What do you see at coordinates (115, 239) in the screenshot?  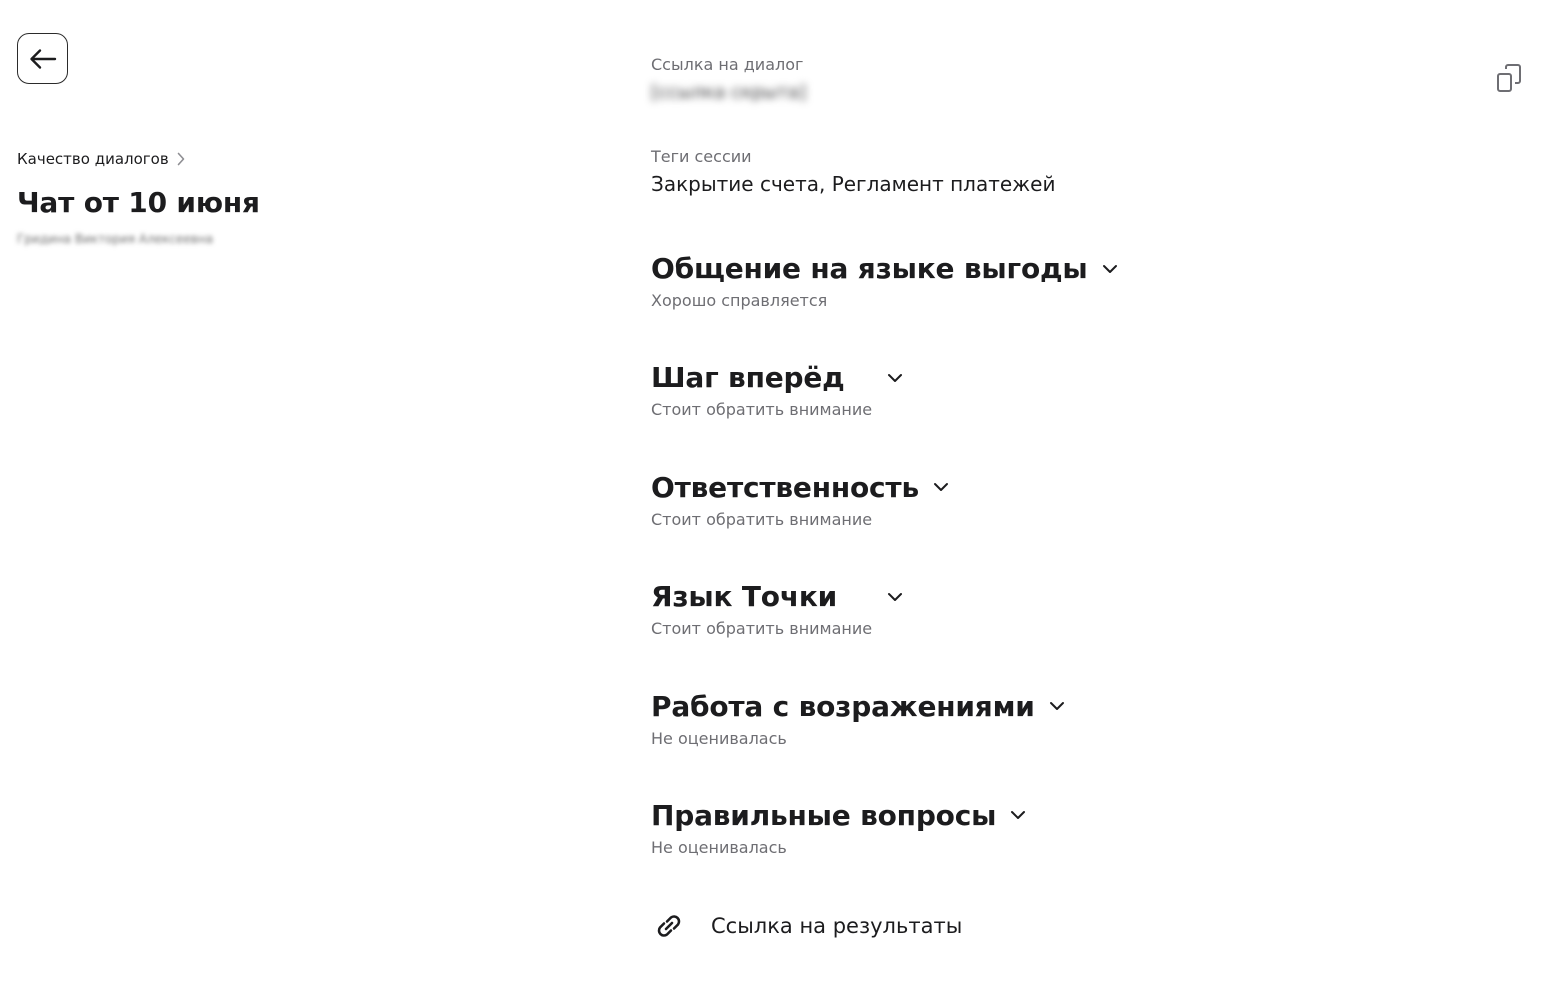 I see `author-name: Гридина Виктория Алексеевна` at bounding box center [115, 239].